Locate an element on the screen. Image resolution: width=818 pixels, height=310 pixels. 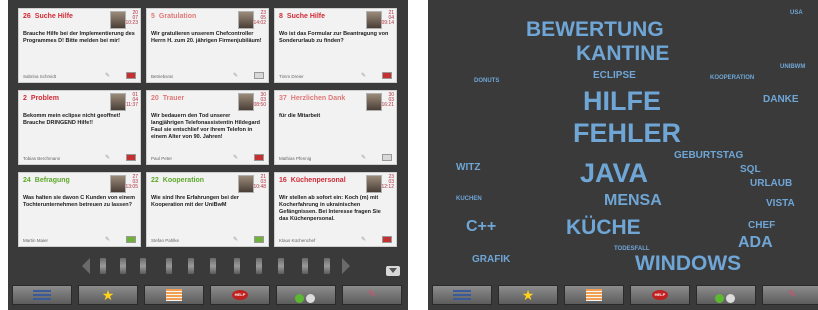
cloud-word: URLAUB is located at coordinates (771, 183).